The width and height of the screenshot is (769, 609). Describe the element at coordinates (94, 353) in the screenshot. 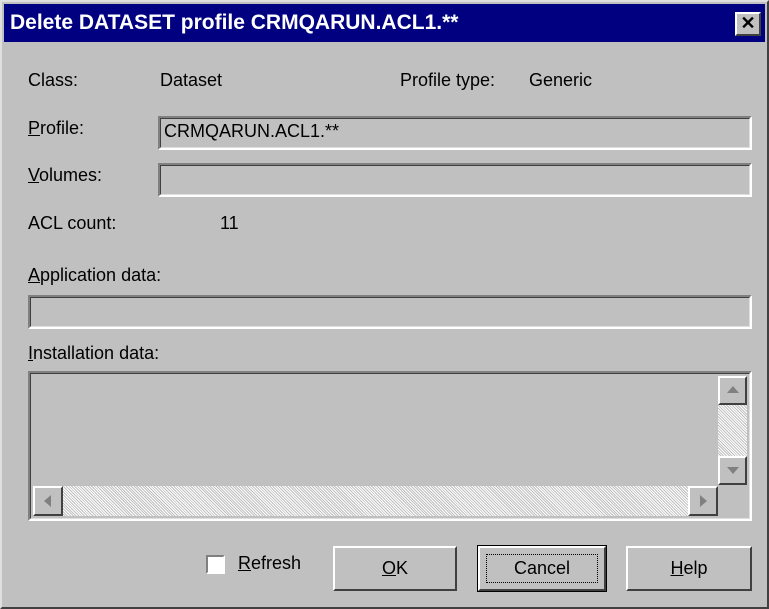

I see `installation-data-label: Installation data:` at that location.